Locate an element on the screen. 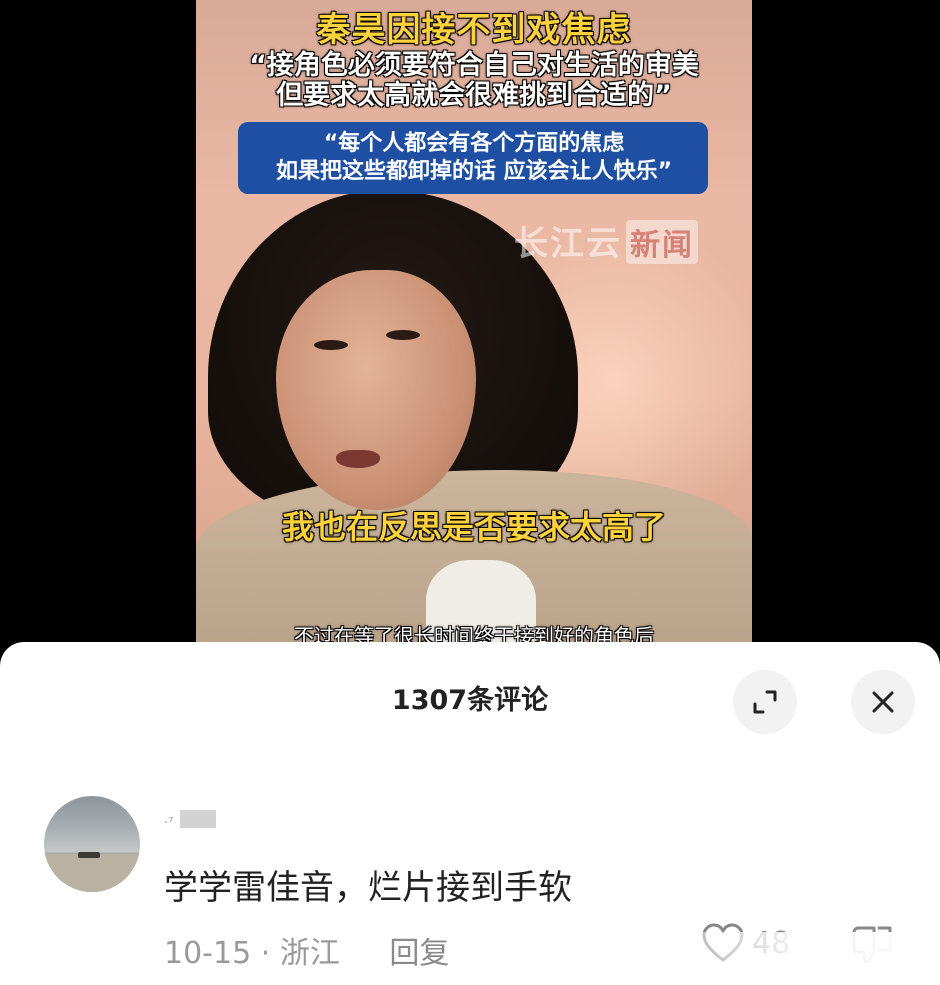 This screenshot has width=940, height=985. quote-box-line-1: “每个人都会有各个方面的焦虑 is located at coordinates (474, 143).